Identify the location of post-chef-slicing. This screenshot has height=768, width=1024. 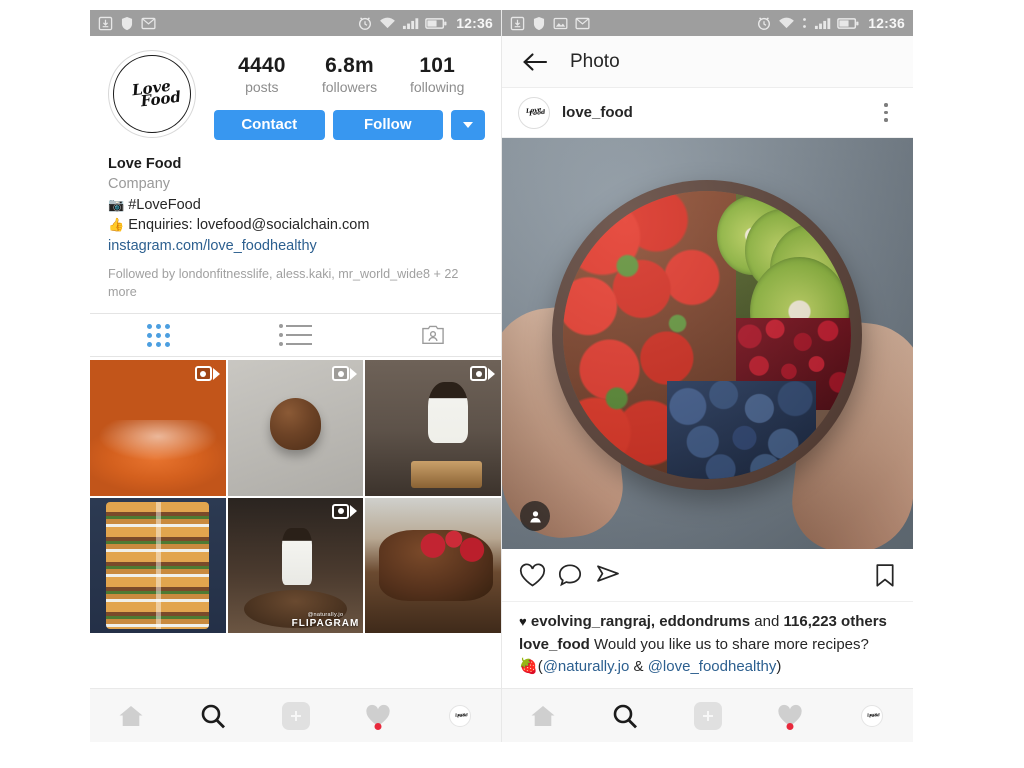
(433, 428).